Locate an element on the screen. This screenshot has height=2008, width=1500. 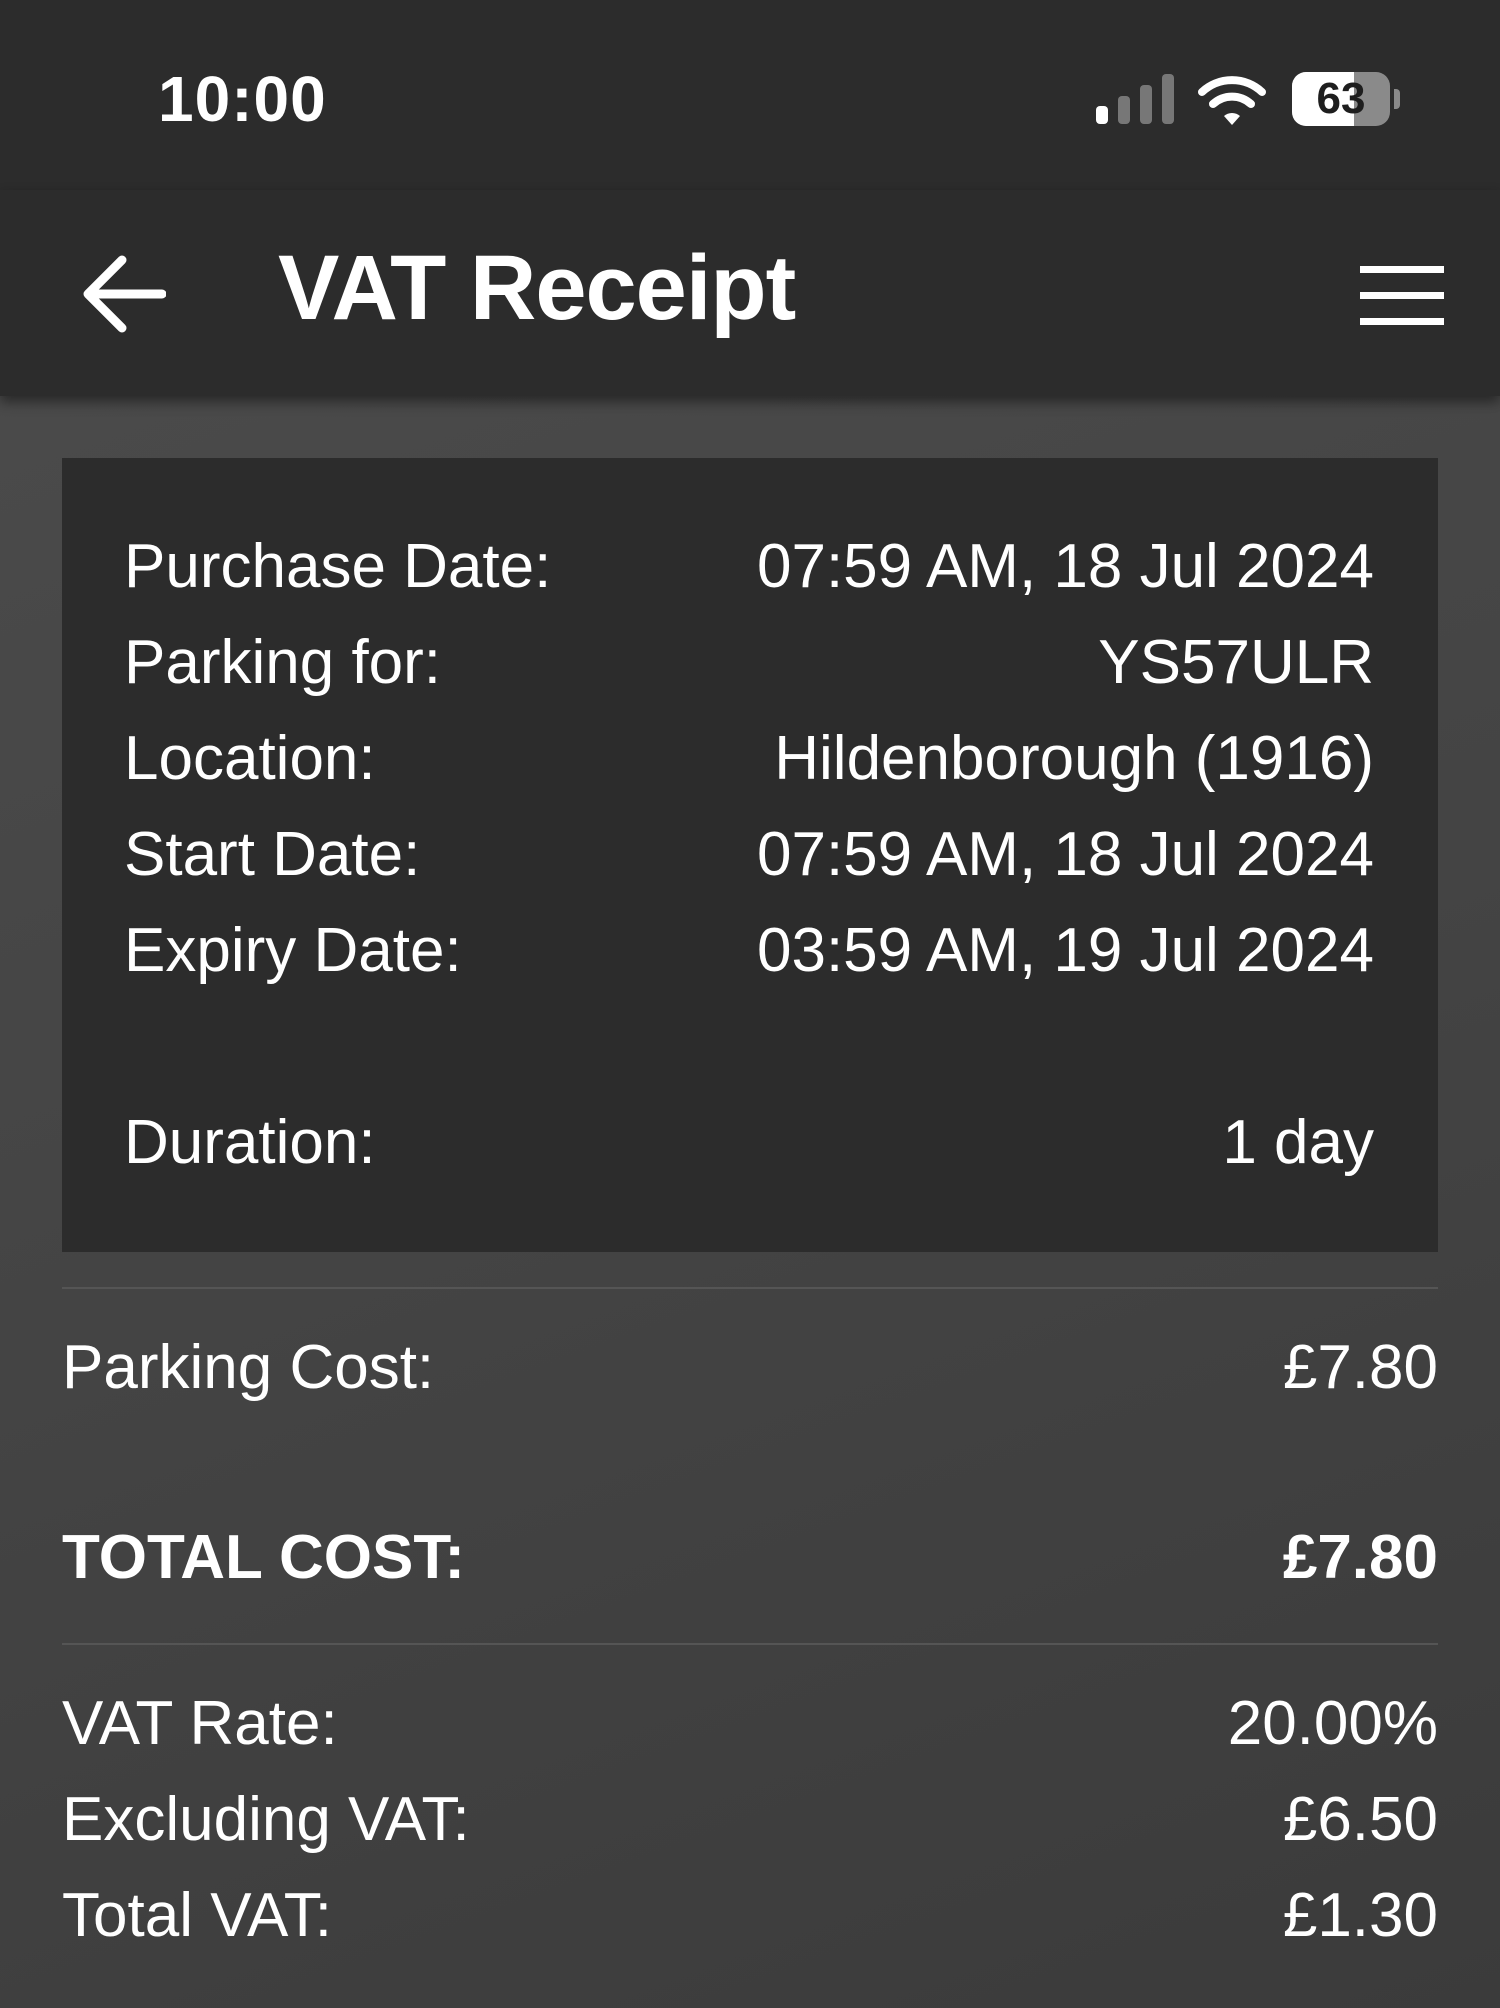
page-title: VAT Receipt is located at coordinates (537, 288).